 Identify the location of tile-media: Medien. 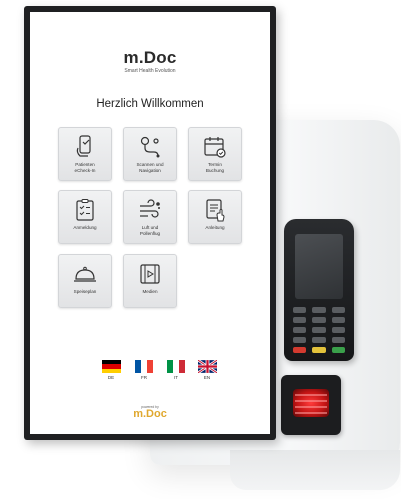
(150, 281).